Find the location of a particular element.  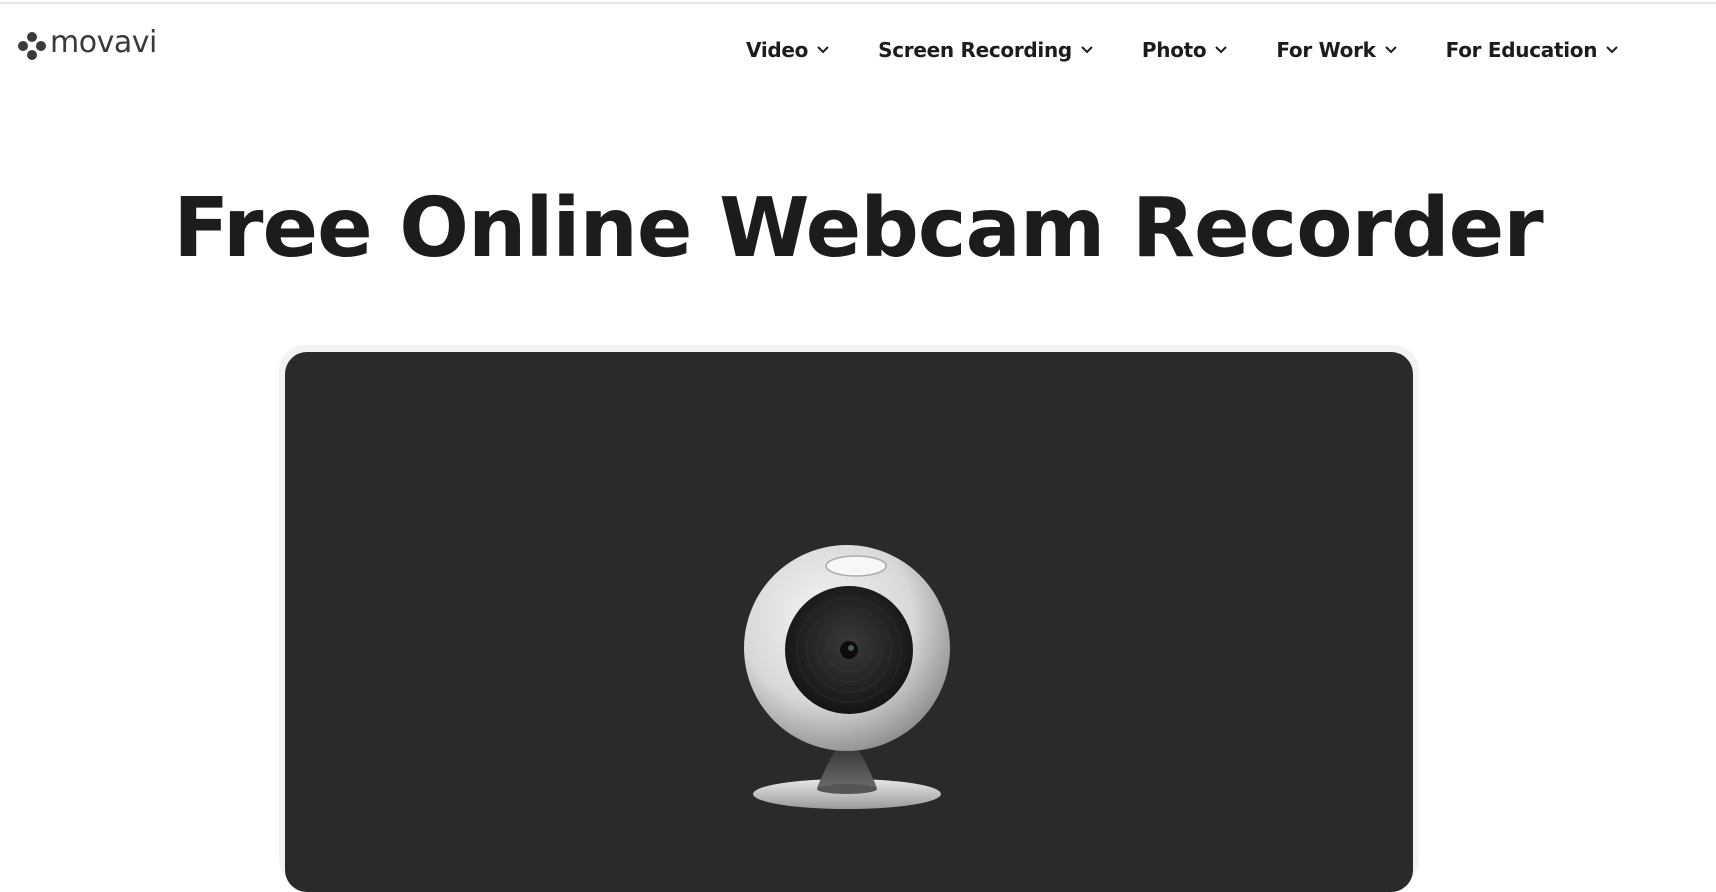

nav-item-screen-recording: Screen Recording is located at coordinates (986, 50).